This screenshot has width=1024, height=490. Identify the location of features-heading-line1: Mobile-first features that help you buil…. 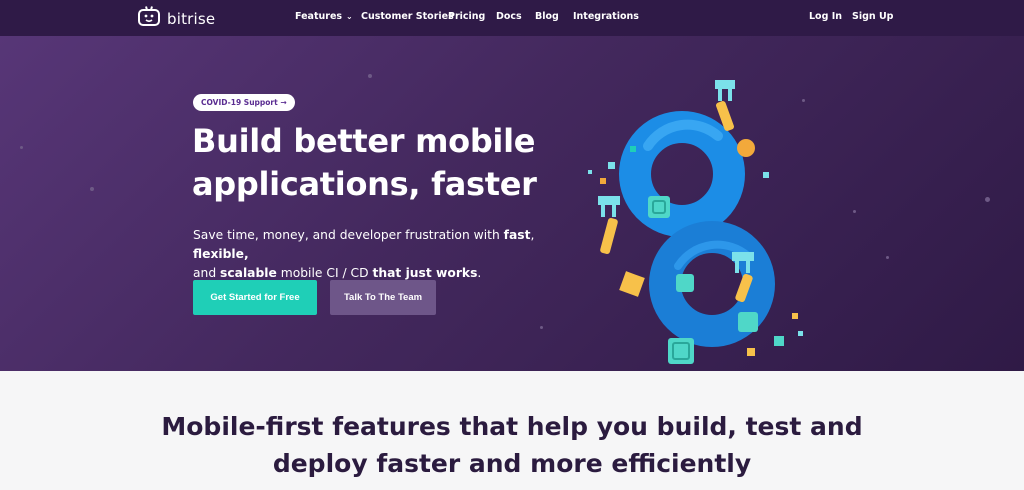
(512, 426).